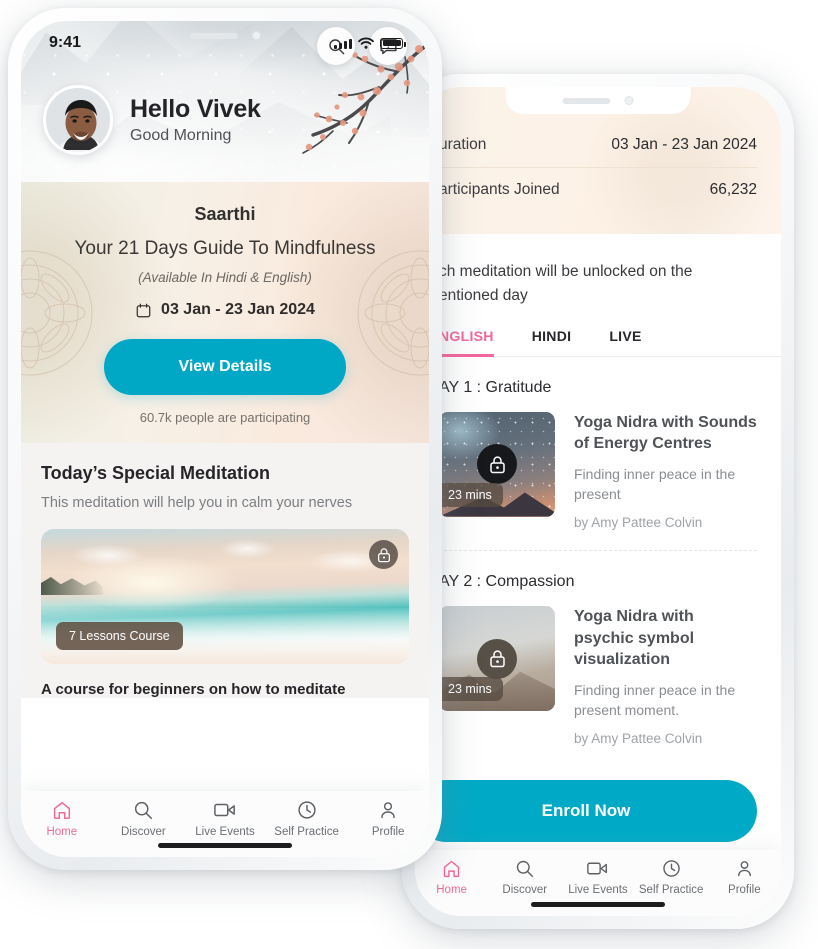 This screenshot has width=818, height=949. What do you see at coordinates (343, 43) in the screenshot?
I see `signal-bars-icon` at bounding box center [343, 43].